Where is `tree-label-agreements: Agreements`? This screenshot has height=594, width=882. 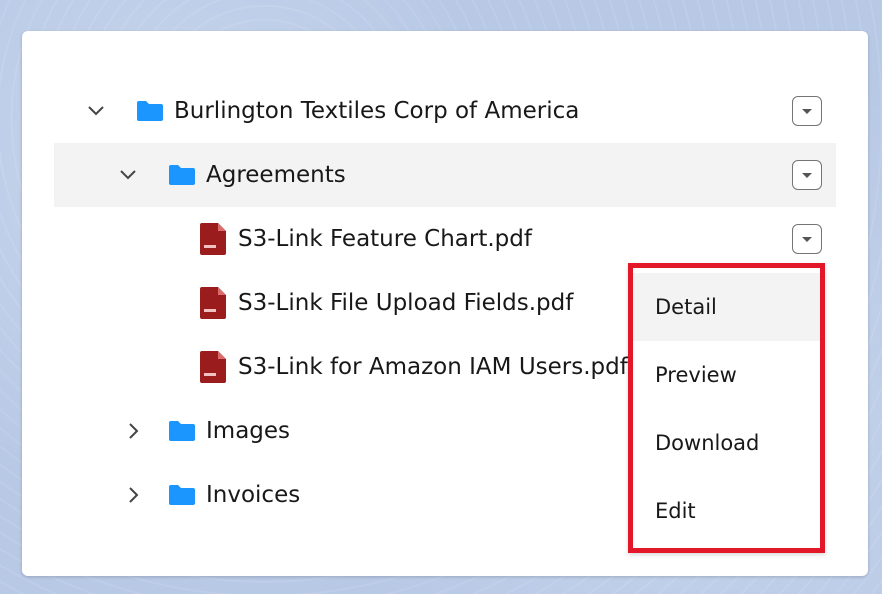
tree-label-agreements: Agreements is located at coordinates (276, 175).